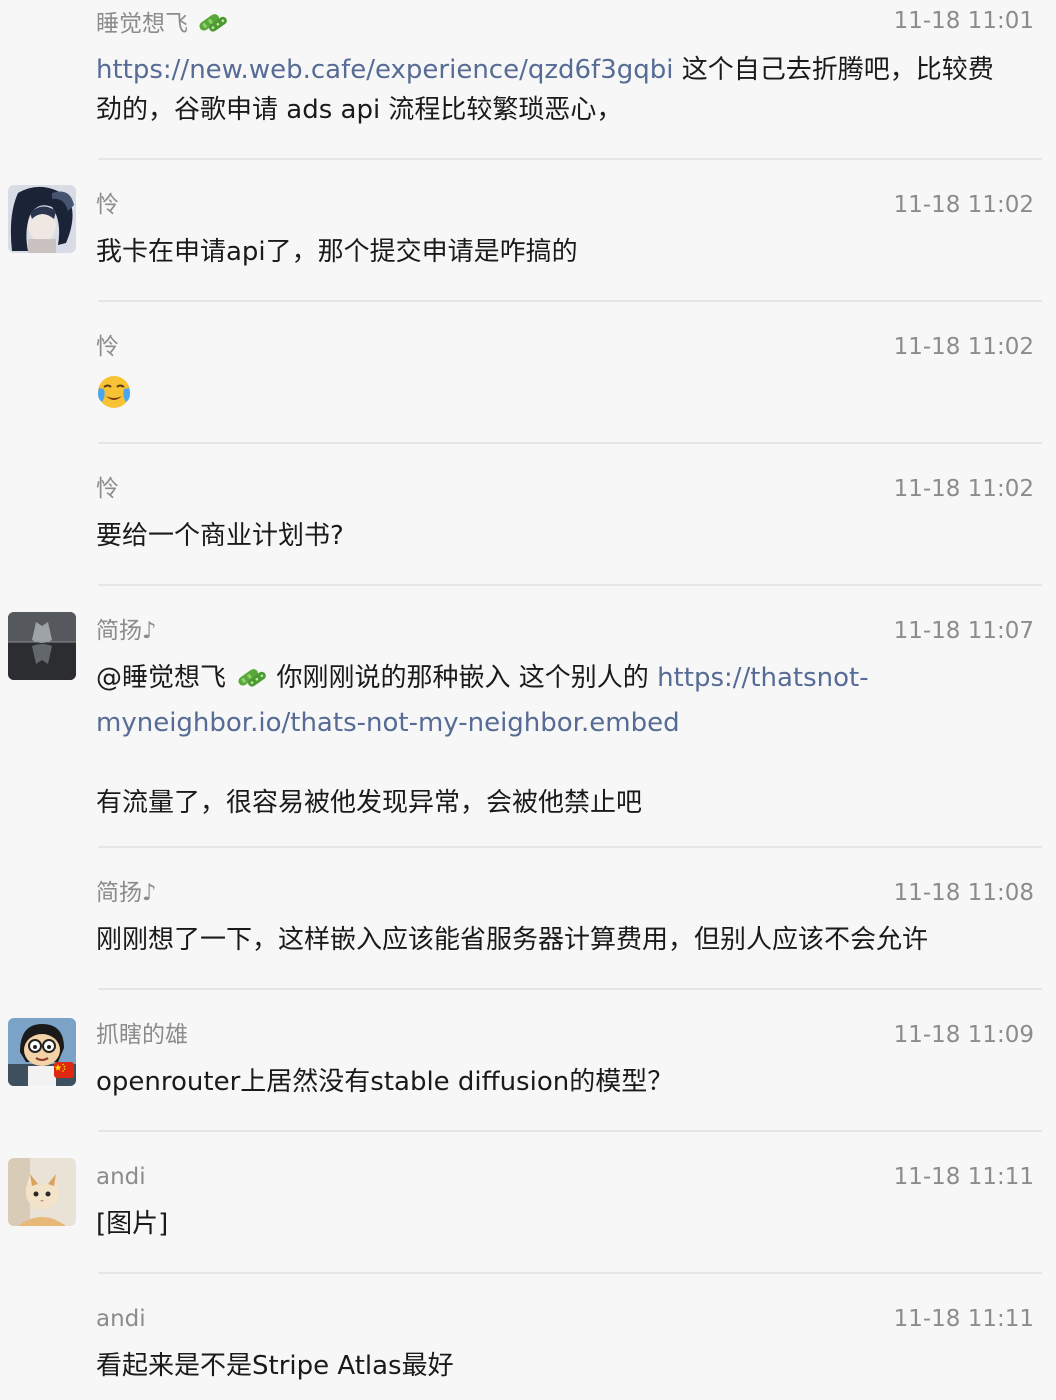 The width and height of the screenshot is (1056, 1400). What do you see at coordinates (275, 1366) in the screenshot?
I see `message-text: 看起来是不是Stripe Atlas最好` at bounding box center [275, 1366].